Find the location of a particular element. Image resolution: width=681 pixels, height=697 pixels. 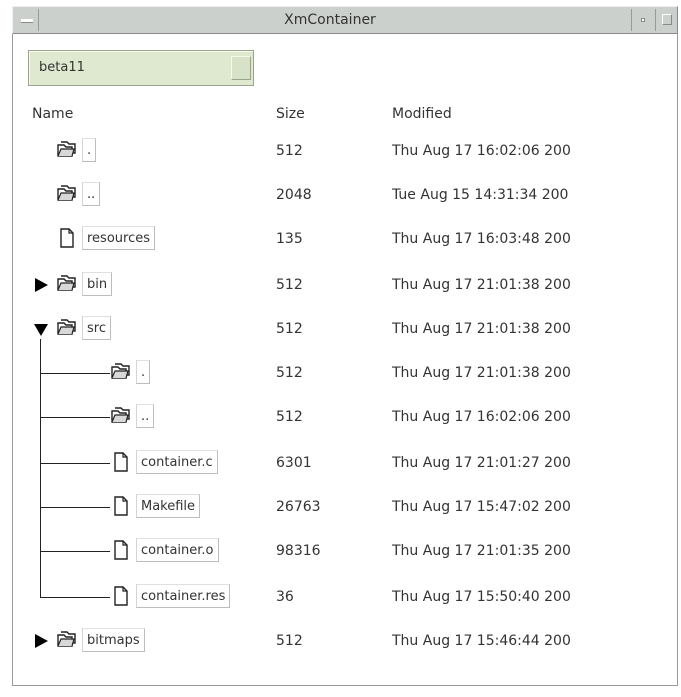

path-combo-box: beta11 is located at coordinates (141, 68).